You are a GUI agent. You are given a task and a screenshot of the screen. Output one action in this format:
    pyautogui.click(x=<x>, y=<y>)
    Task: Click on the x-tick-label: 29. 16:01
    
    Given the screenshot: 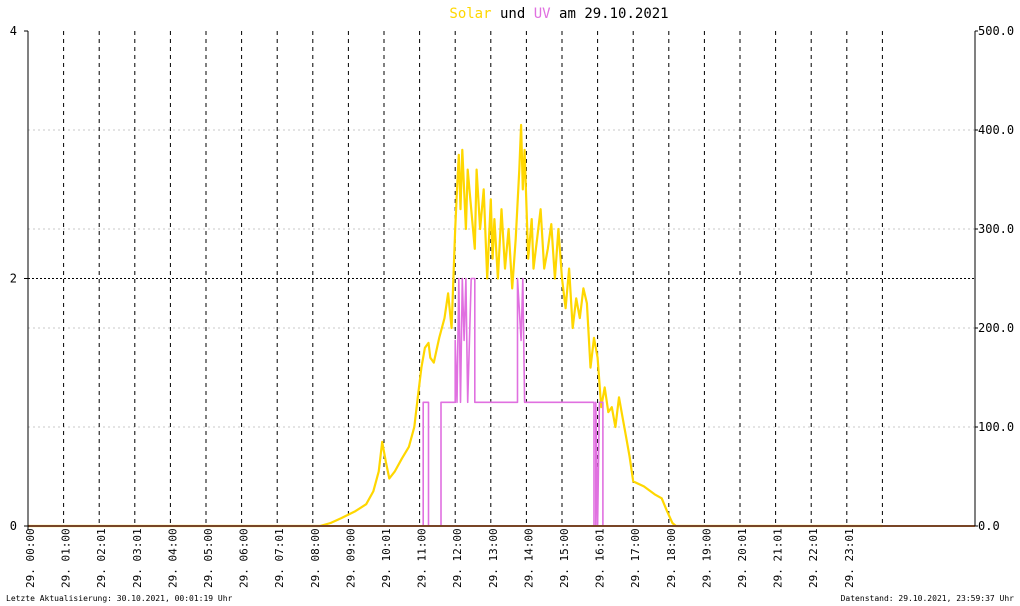 What is the action you would take?
    pyautogui.click(x=600, y=558)
    